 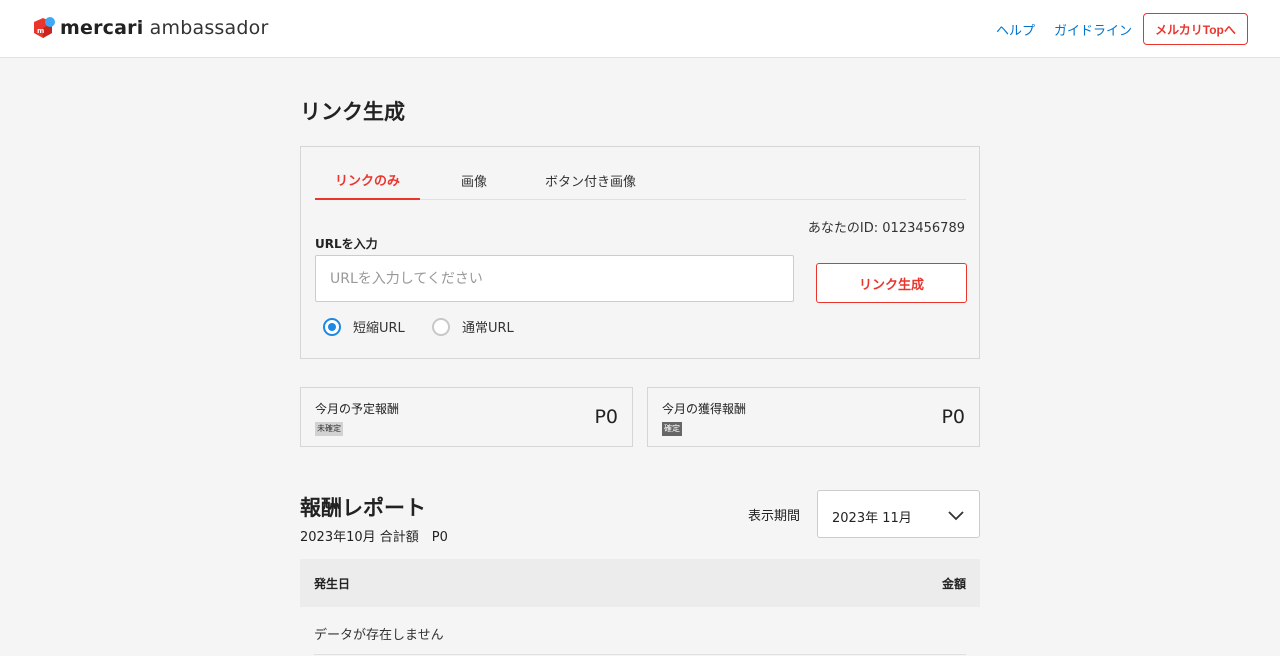 What do you see at coordinates (886, 228) in the screenshot?
I see `user-id-text: あなたのID: 0123456789` at bounding box center [886, 228].